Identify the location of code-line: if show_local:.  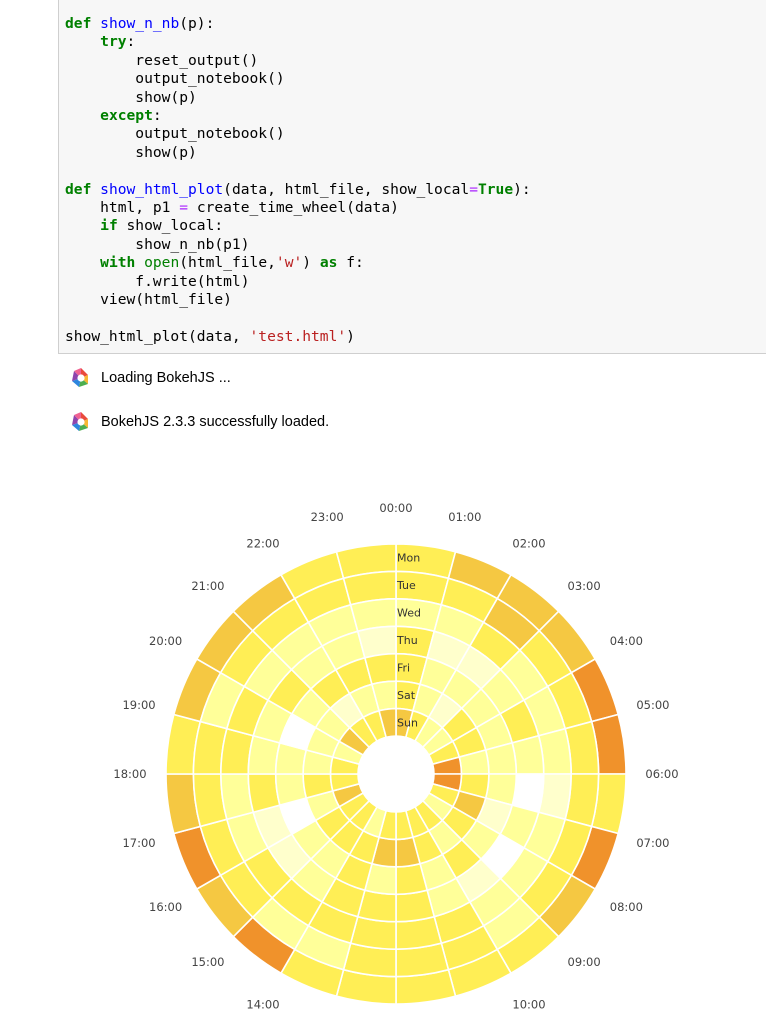
(144, 225).